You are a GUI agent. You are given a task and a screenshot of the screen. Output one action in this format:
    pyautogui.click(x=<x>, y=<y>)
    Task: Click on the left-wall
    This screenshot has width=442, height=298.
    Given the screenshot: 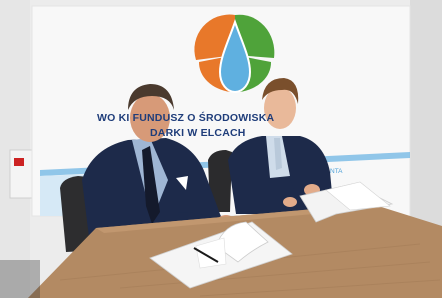 What is the action you would take?
    pyautogui.click(x=15, y=149)
    